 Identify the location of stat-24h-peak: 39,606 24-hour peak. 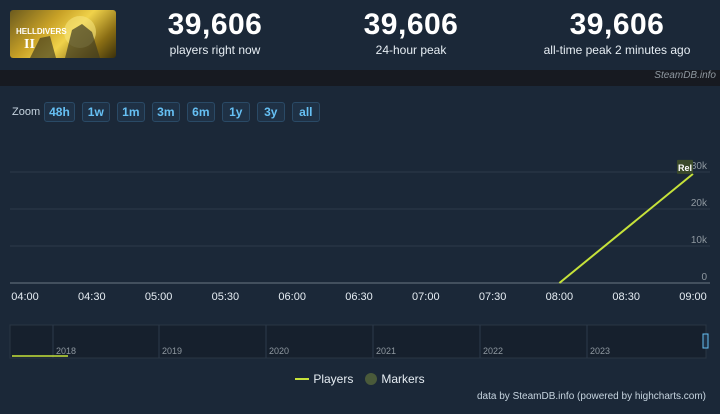
(411, 33).